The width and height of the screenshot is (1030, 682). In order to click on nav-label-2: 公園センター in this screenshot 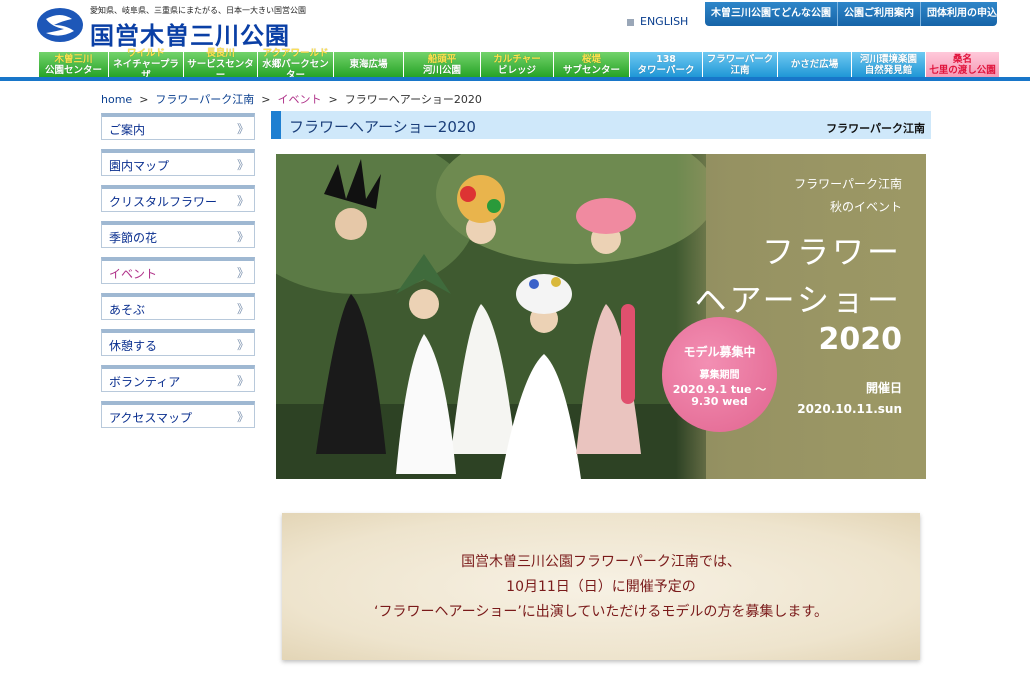, I will do `click(73, 70)`.